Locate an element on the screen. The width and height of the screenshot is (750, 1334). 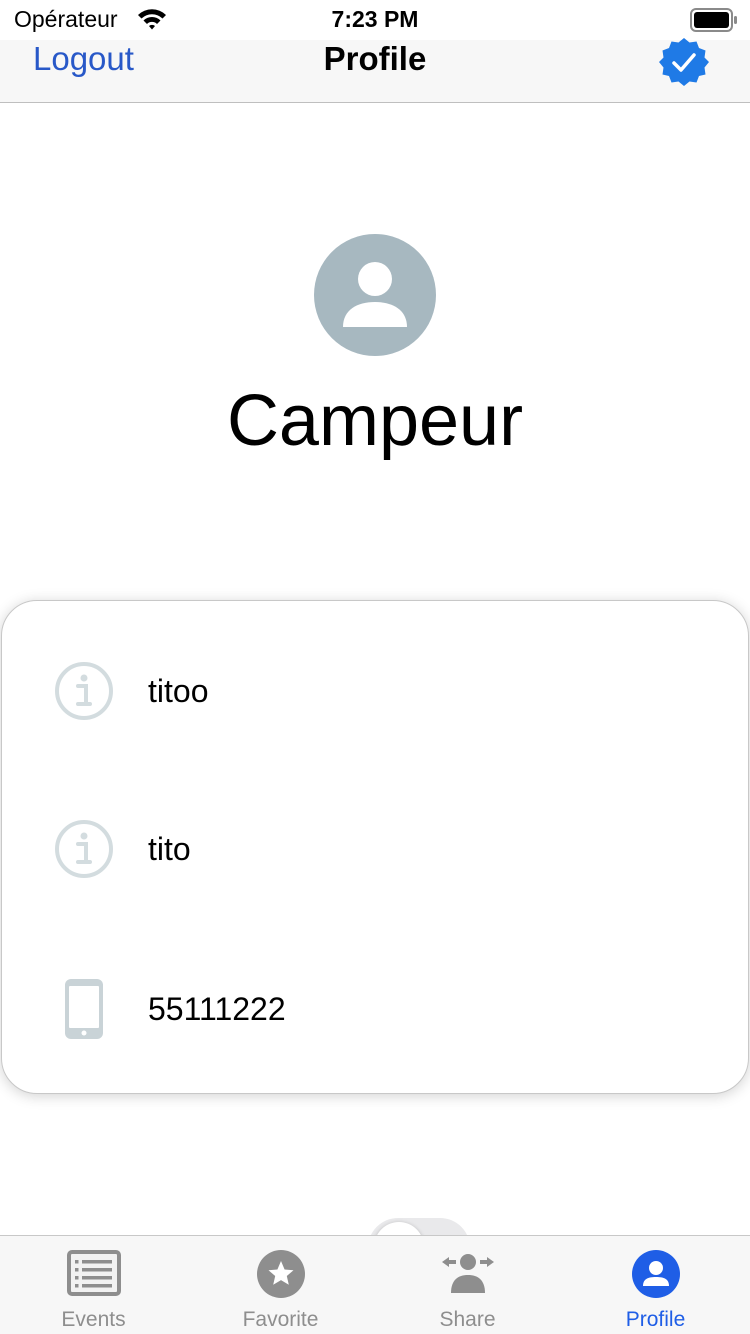
info-row-second: tito is located at coordinates (375, 847).